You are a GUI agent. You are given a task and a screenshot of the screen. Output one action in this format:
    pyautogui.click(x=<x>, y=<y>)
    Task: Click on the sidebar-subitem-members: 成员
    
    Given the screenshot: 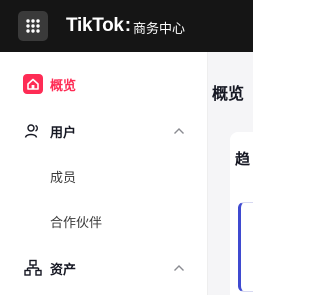 What is the action you would take?
    pyautogui.click(x=104, y=176)
    